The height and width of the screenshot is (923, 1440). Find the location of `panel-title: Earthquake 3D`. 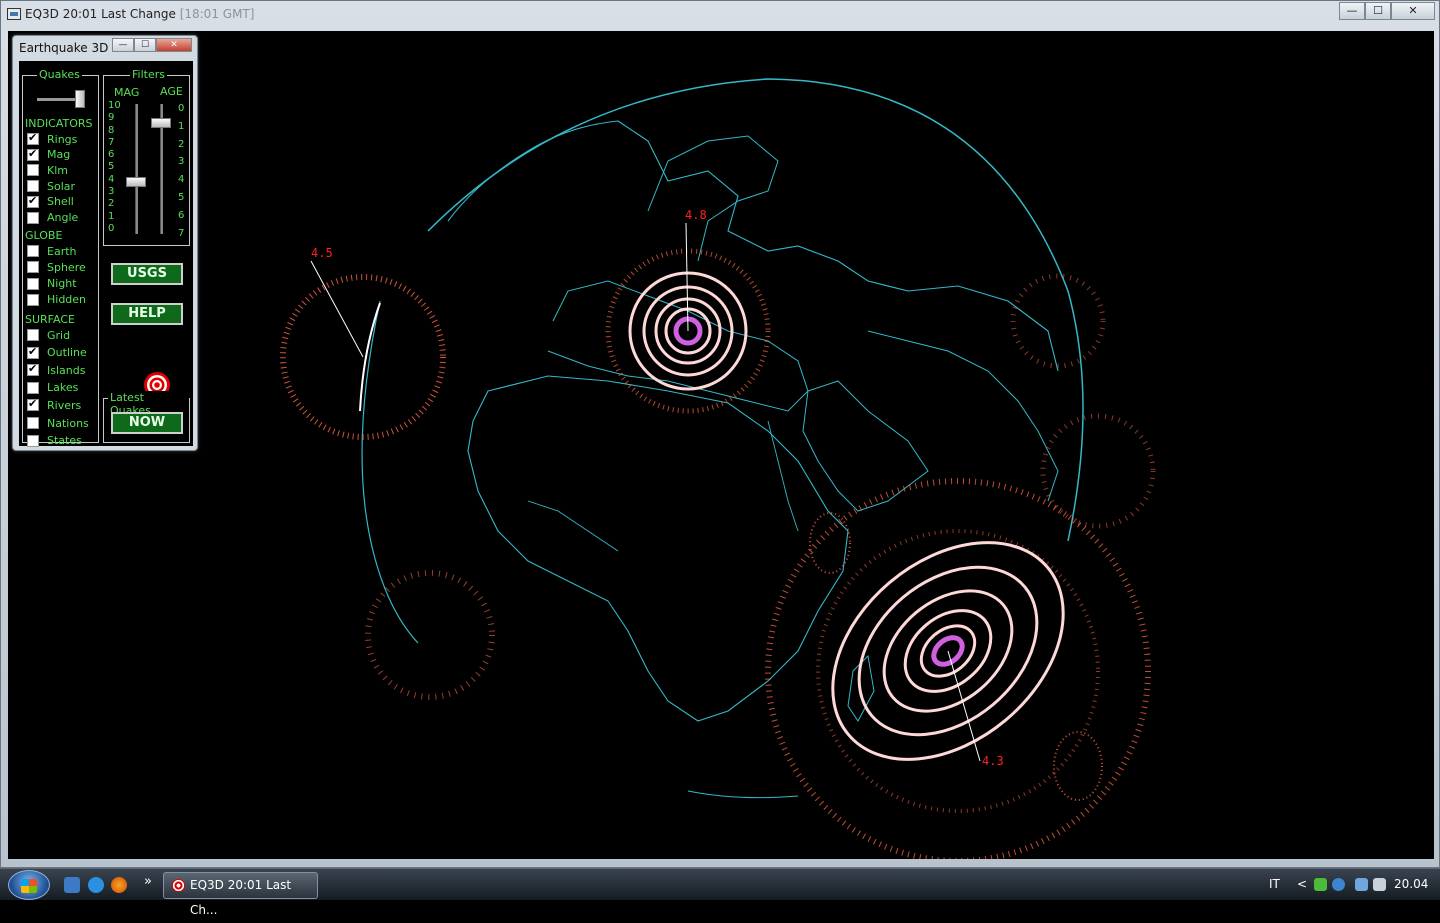

panel-title: Earthquake 3D is located at coordinates (64, 48).